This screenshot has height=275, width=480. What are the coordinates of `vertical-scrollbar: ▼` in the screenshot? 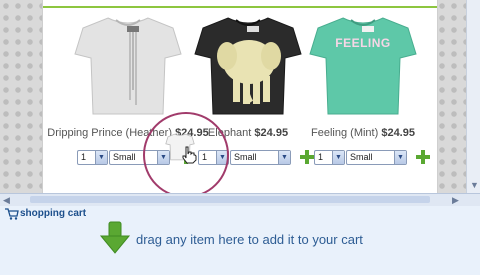 It's located at (473, 96).